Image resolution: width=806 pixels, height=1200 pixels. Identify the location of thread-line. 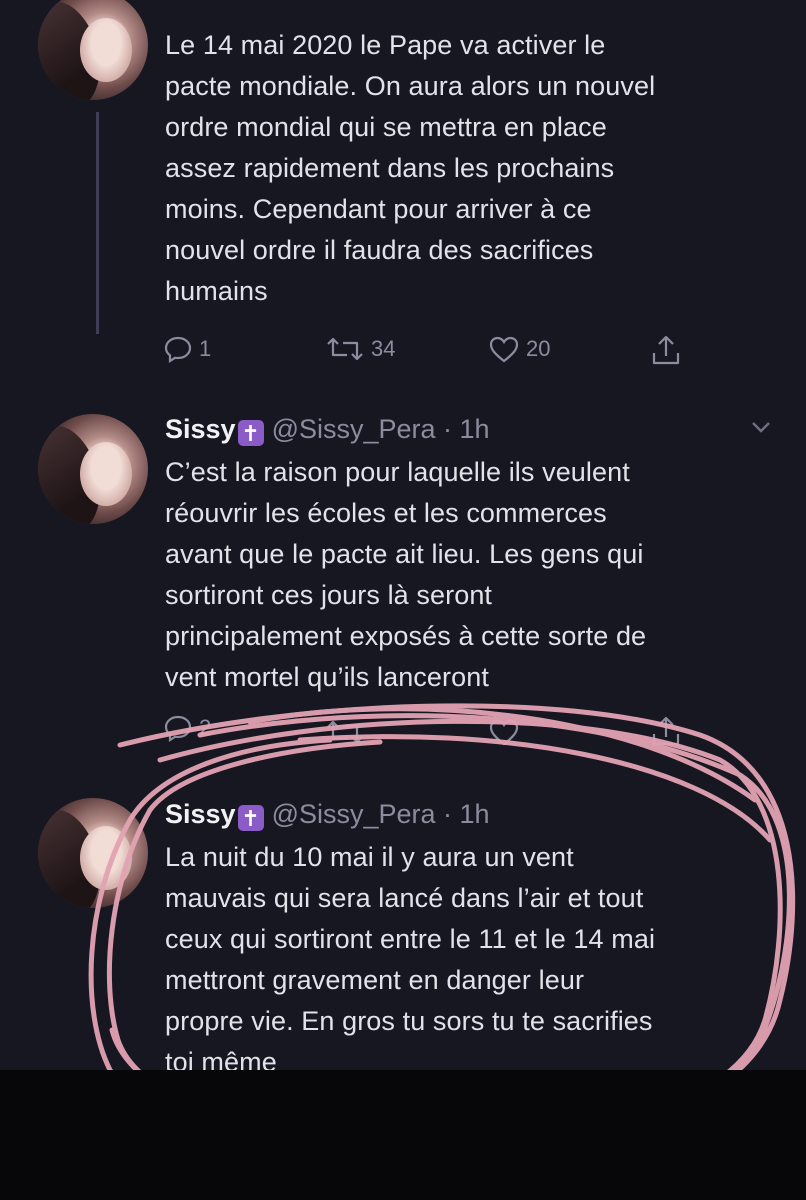
(97, 223).